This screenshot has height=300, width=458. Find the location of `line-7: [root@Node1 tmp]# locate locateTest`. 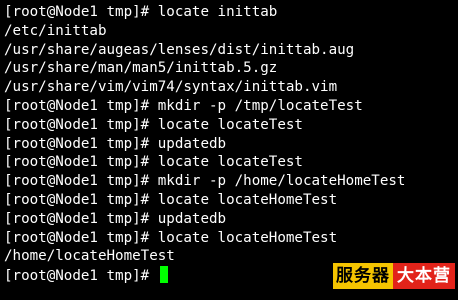

line-7: [root@Node1 tmp]# locate locateTest is located at coordinates (153, 124).